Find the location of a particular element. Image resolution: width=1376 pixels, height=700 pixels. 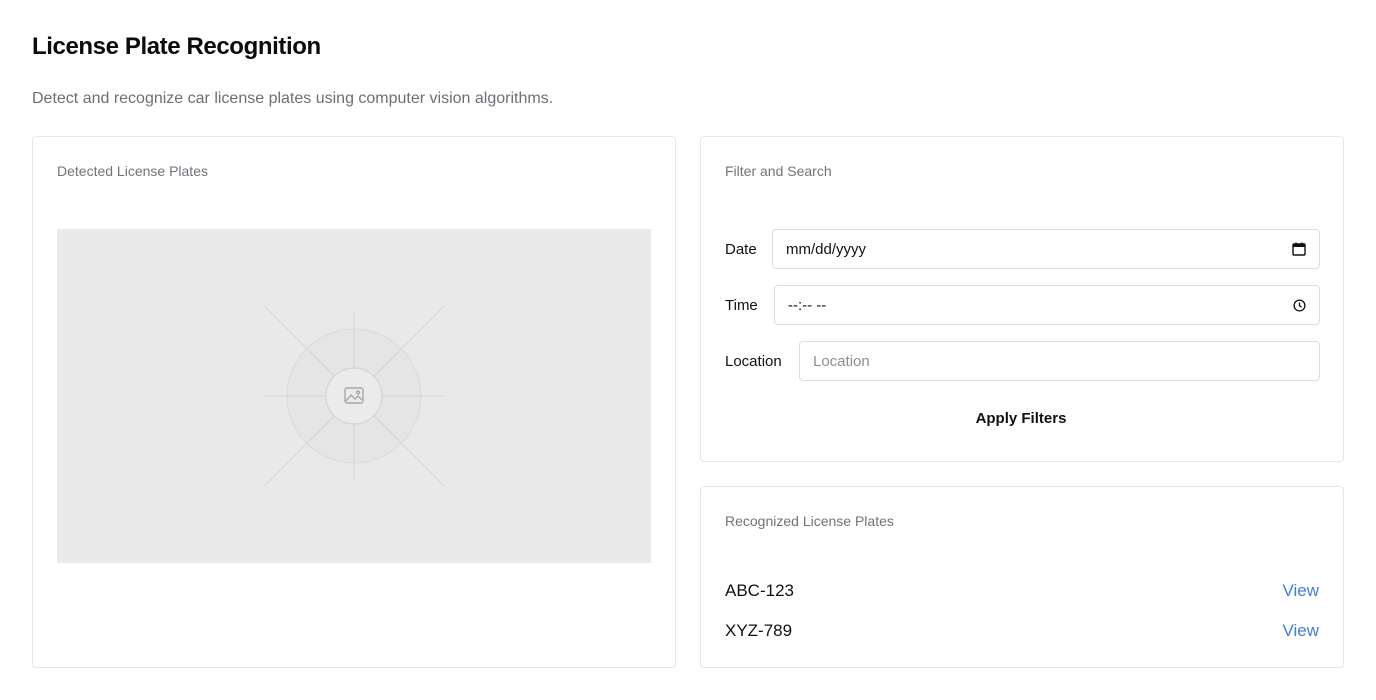

plate-row: ABC-123 View is located at coordinates (1022, 593).